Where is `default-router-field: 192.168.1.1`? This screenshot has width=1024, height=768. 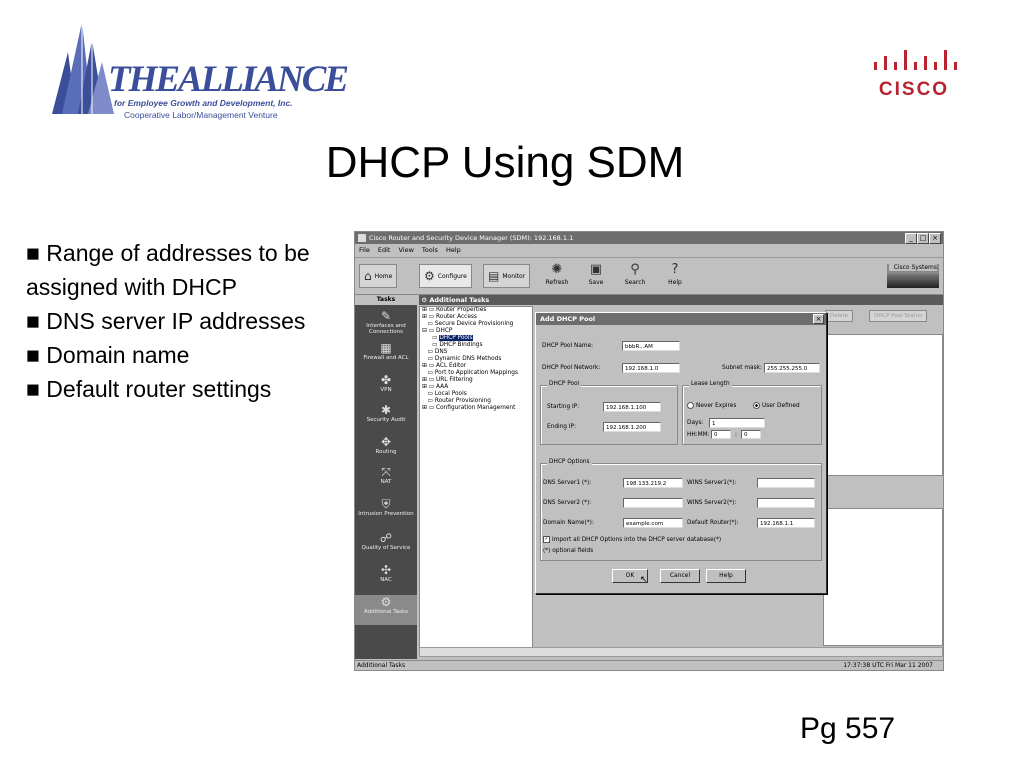 default-router-field: 192.168.1.1 is located at coordinates (786, 523).